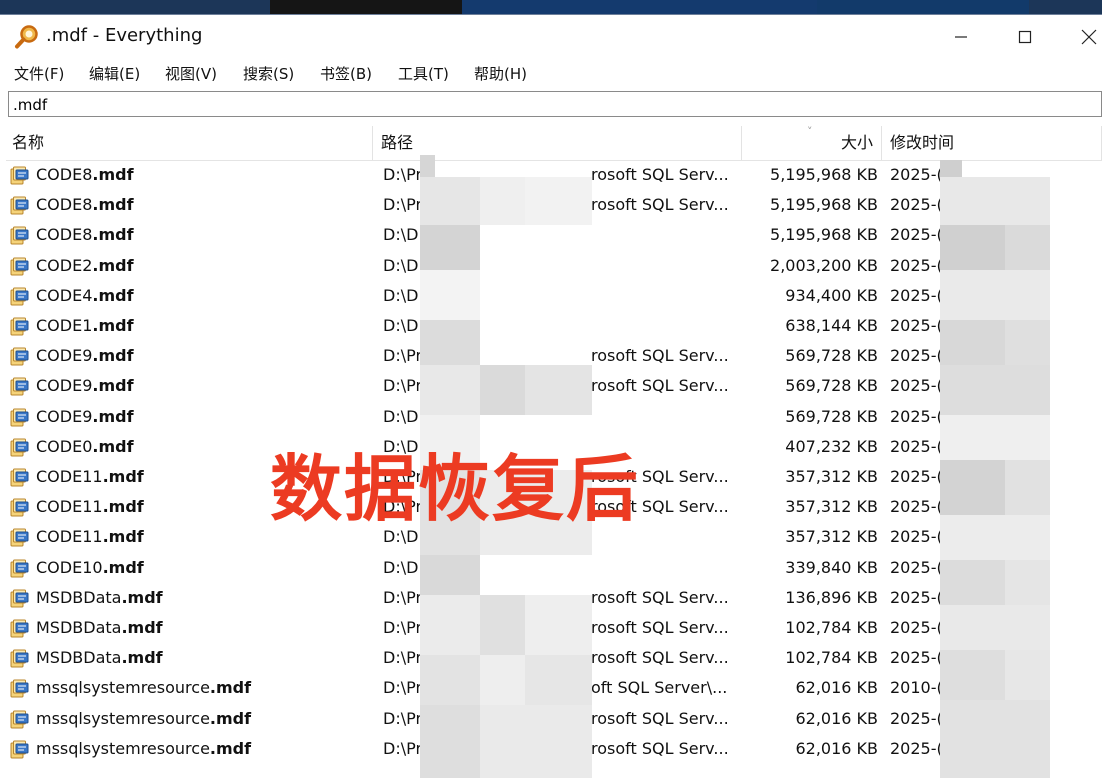  I want to click on column-header-size: 大小, so click(812, 143).